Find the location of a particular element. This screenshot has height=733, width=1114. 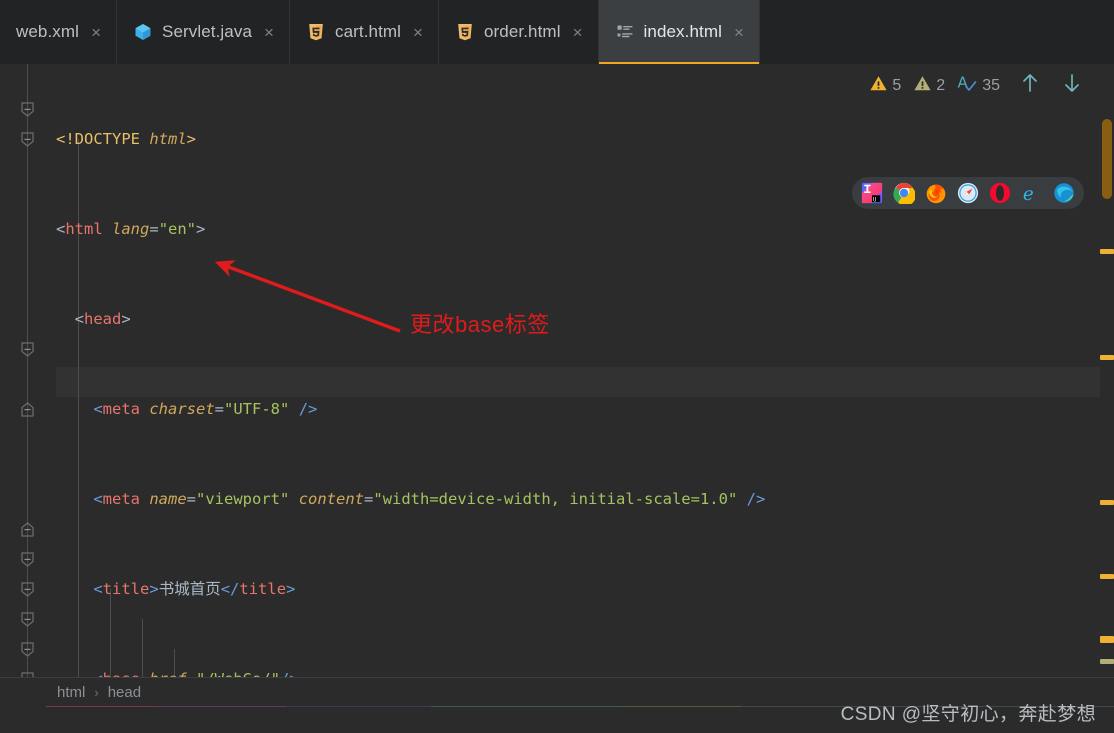

fold-marker-div-topbar is located at coordinates (27, 619).